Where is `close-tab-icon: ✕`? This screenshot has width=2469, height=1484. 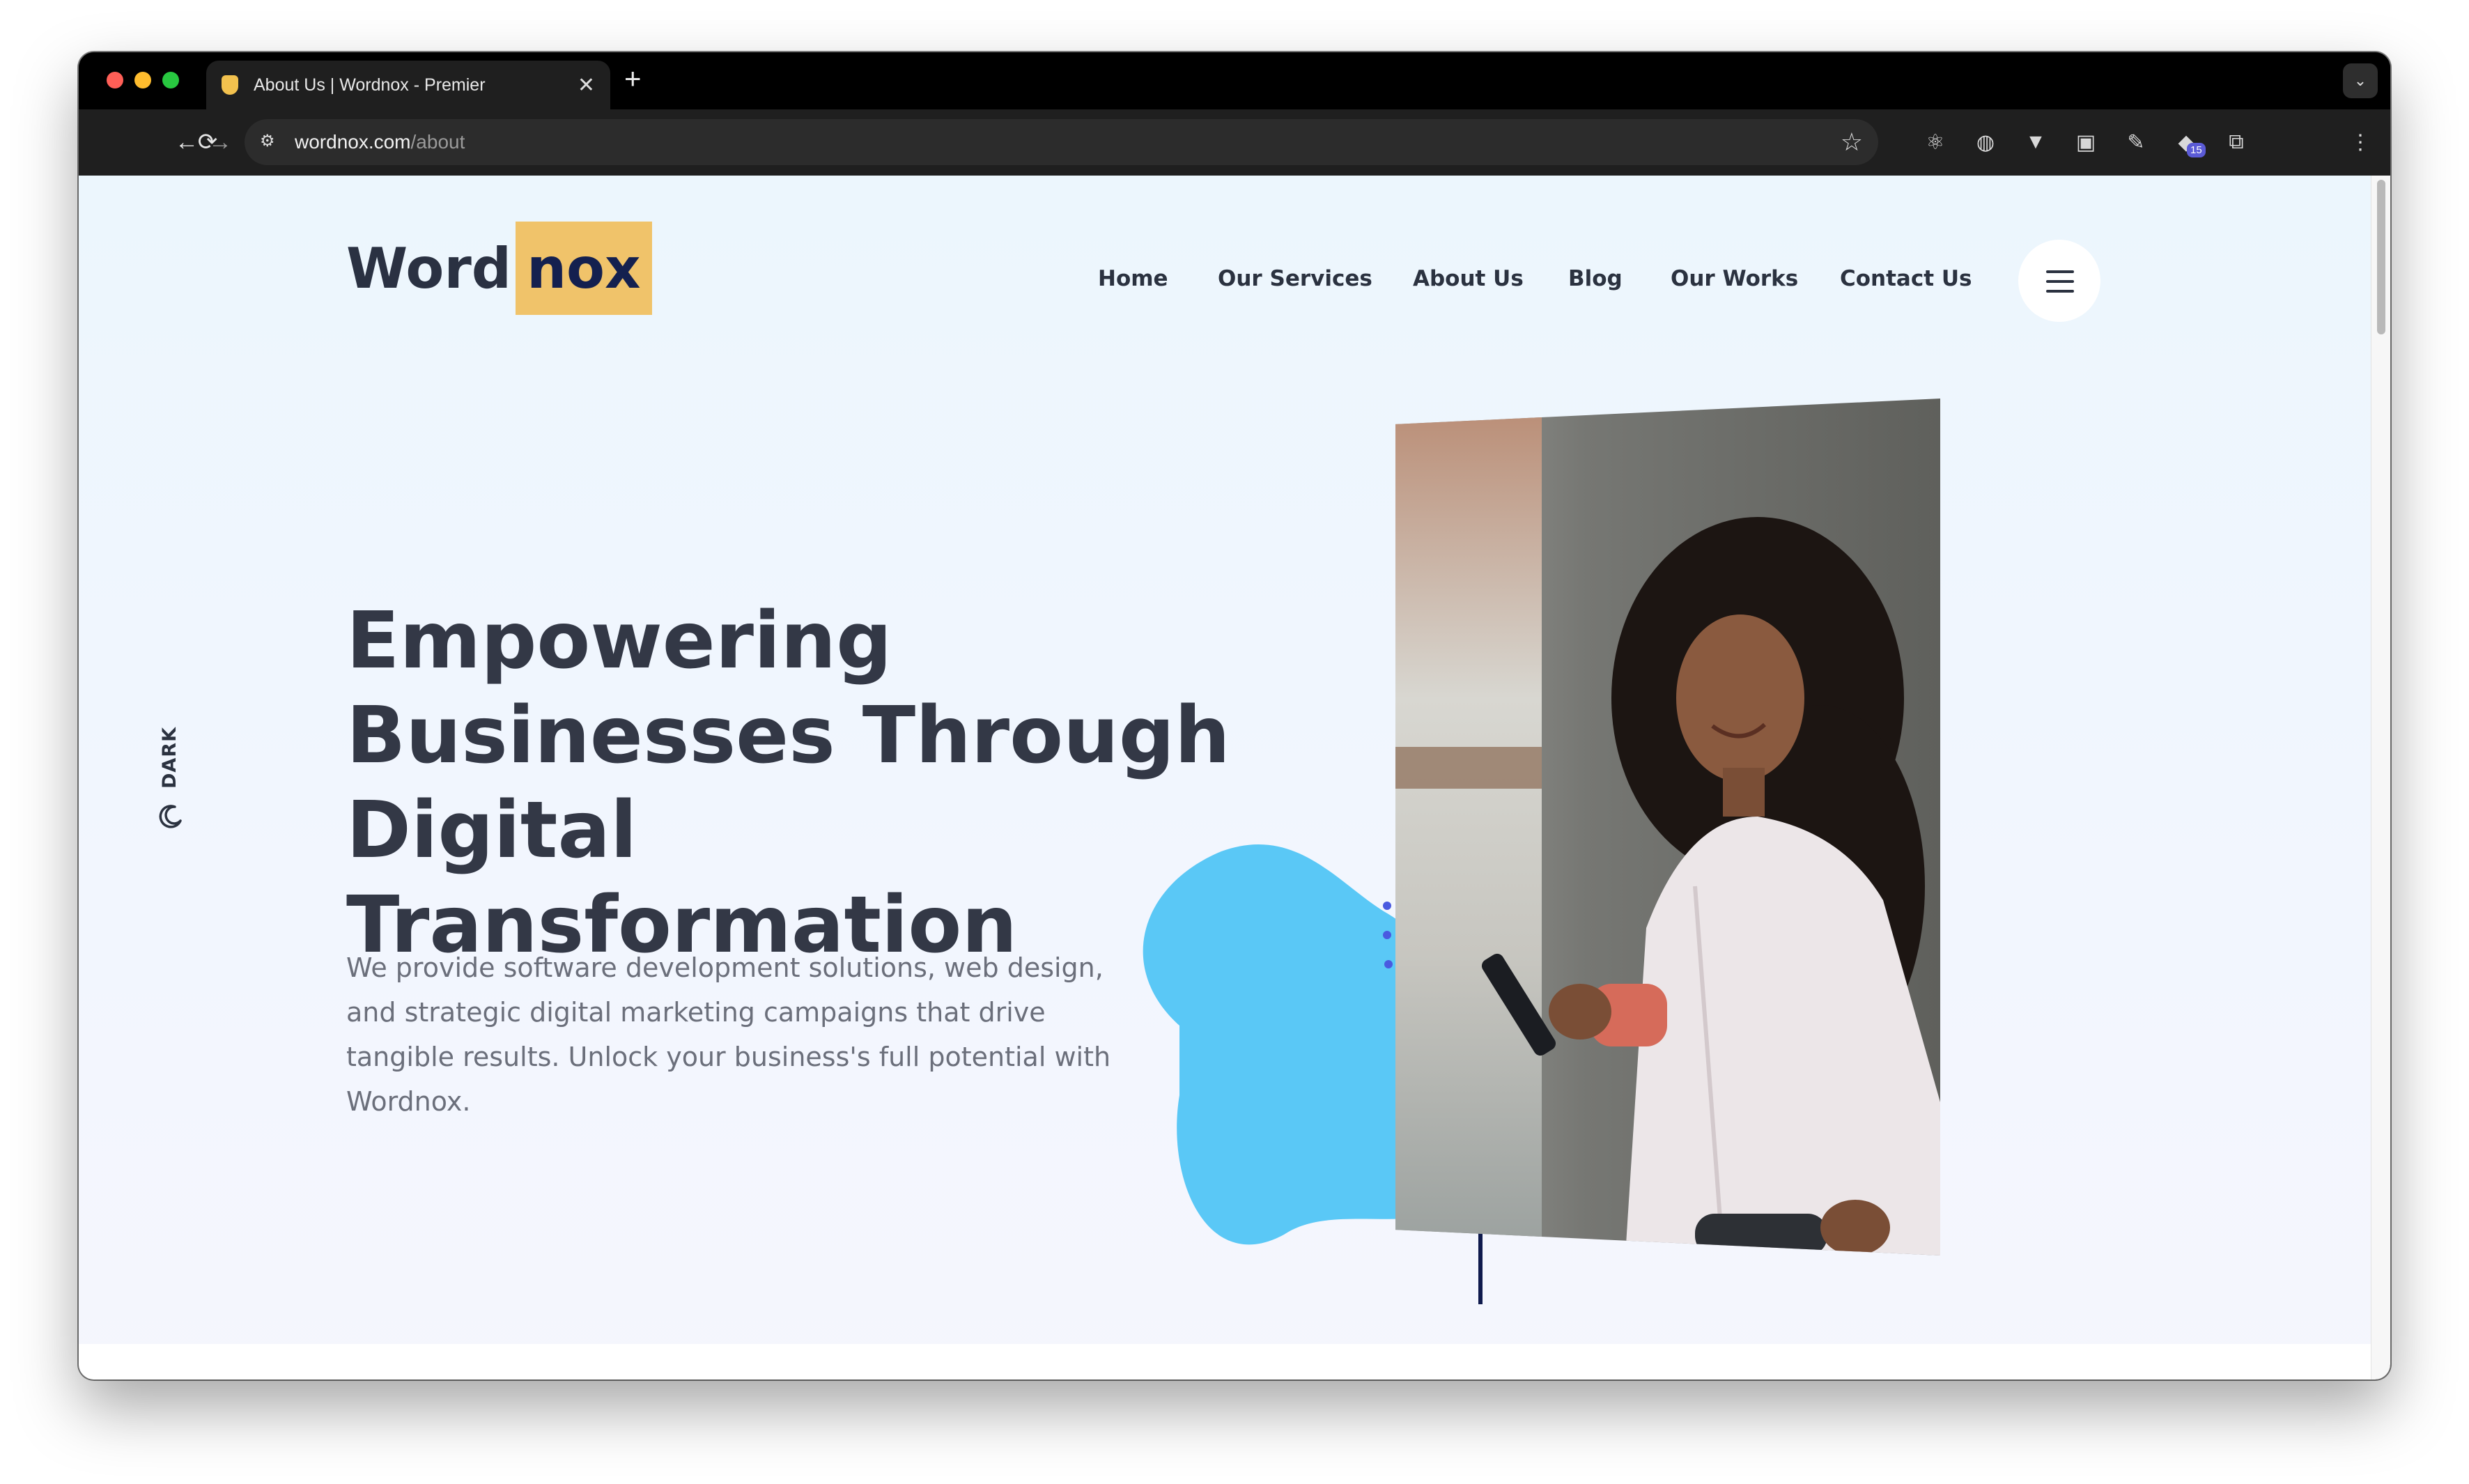 close-tab-icon: ✕ is located at coordinates (586, 85).